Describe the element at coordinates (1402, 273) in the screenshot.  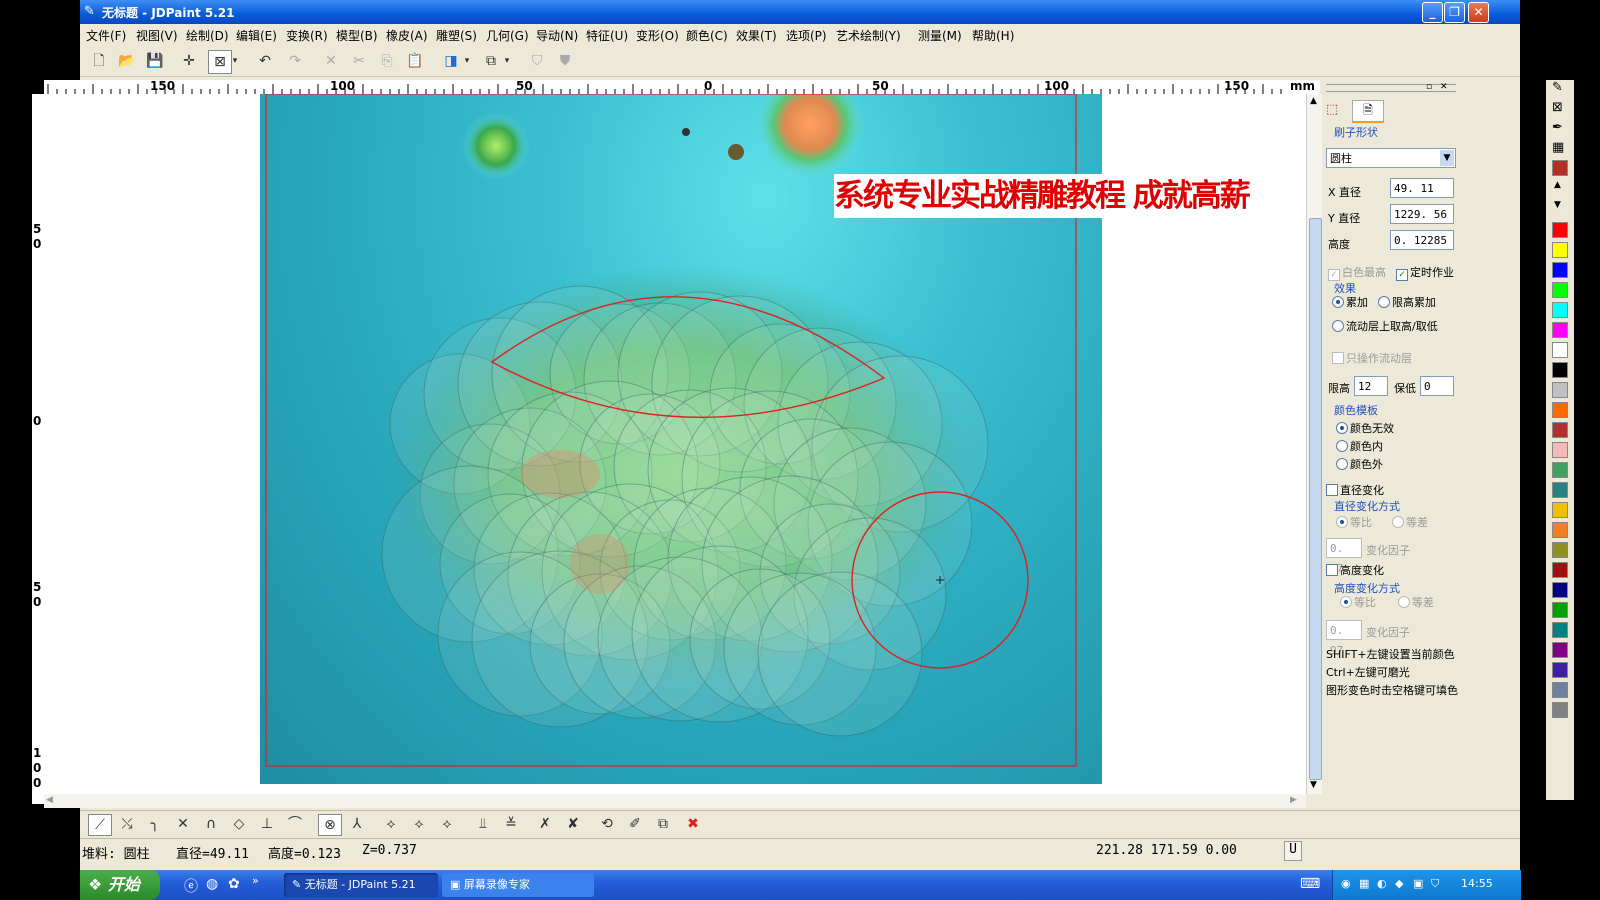
I see `timed-job-checkbox: ✓` at that location.